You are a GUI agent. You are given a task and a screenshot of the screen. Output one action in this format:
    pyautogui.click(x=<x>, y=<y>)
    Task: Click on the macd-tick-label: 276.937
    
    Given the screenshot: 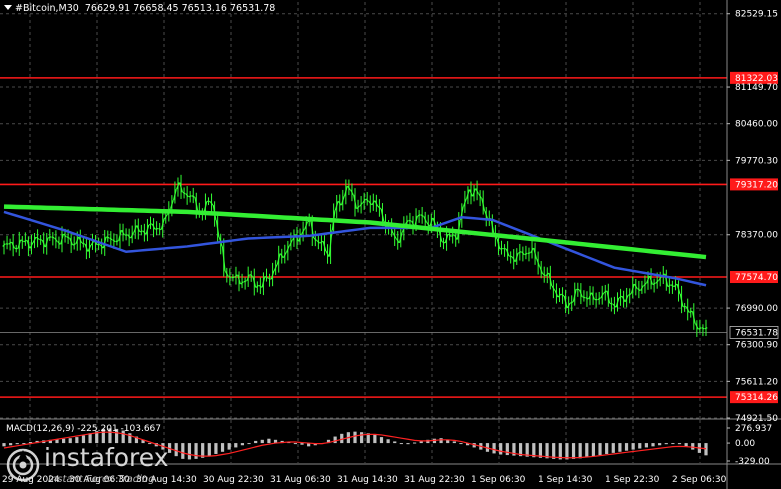 What is the action you would take?
    pyautogui.click(x=753, y=429)
    